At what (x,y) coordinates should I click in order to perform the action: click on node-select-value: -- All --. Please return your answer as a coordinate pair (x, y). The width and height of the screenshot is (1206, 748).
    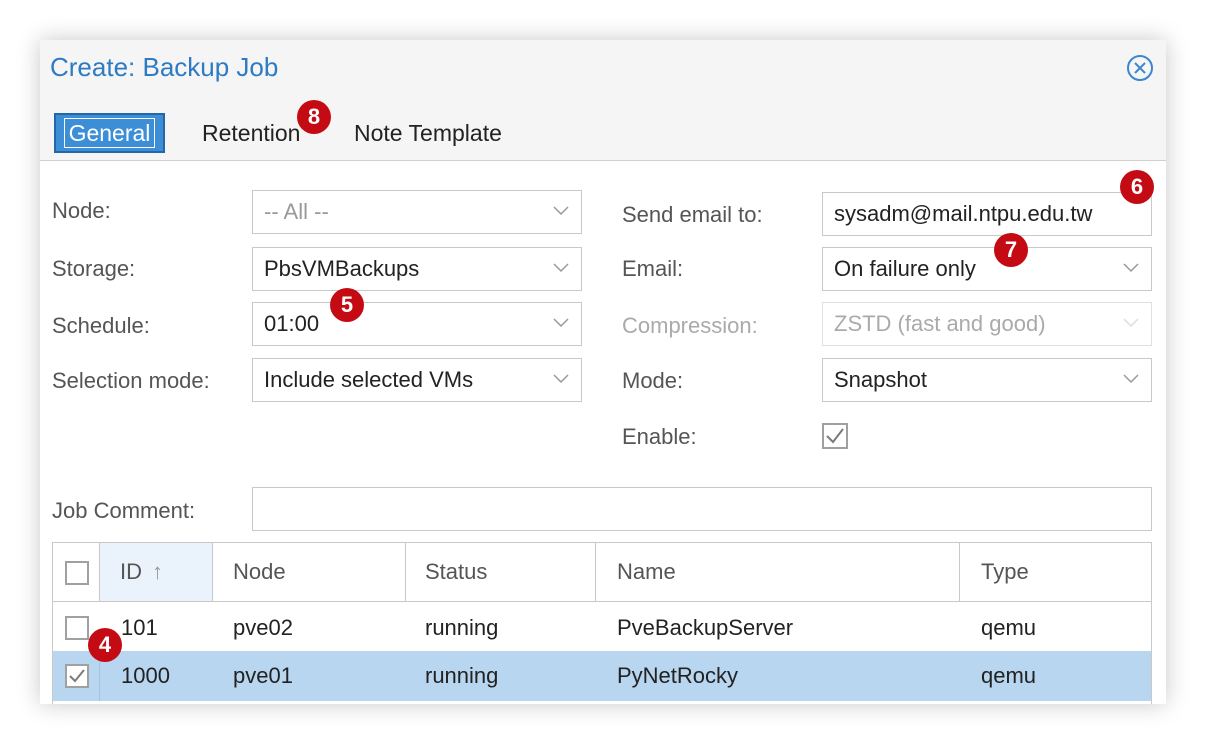
    Looking at the image, I should click on (296, 211).